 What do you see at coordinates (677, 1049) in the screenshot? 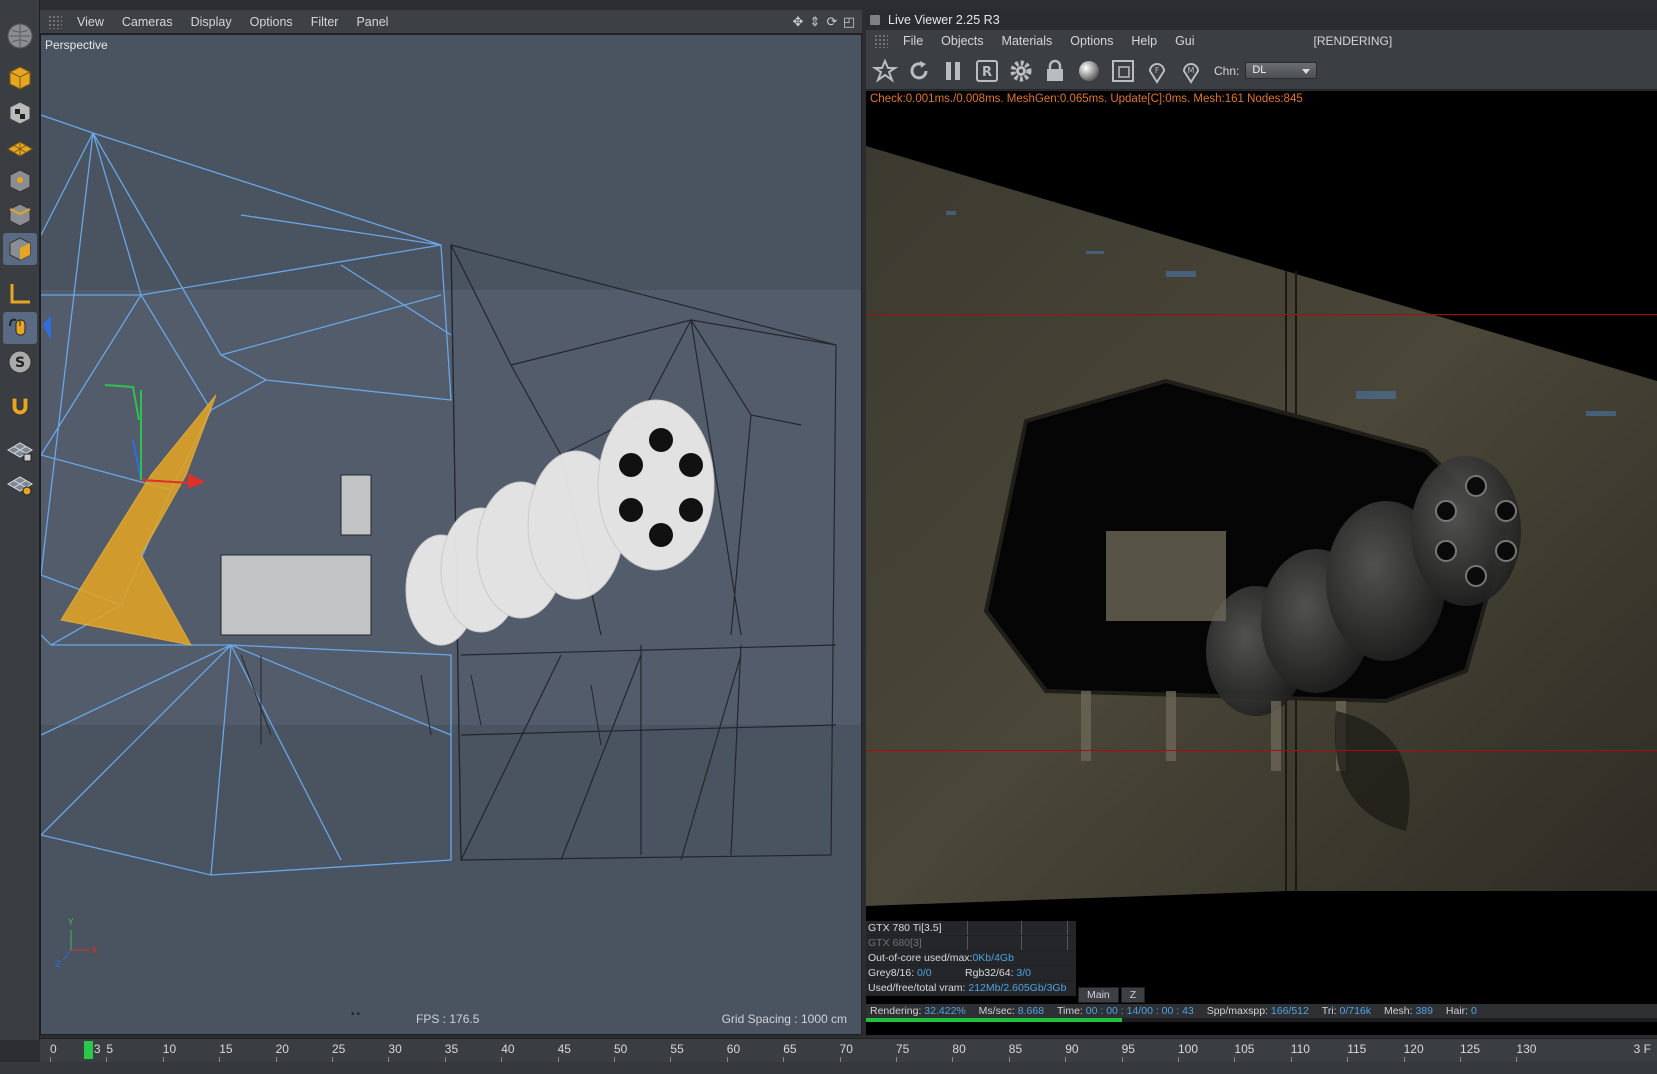
I see `timeline-tick-label: 55` at bounding box center [677, 1049].